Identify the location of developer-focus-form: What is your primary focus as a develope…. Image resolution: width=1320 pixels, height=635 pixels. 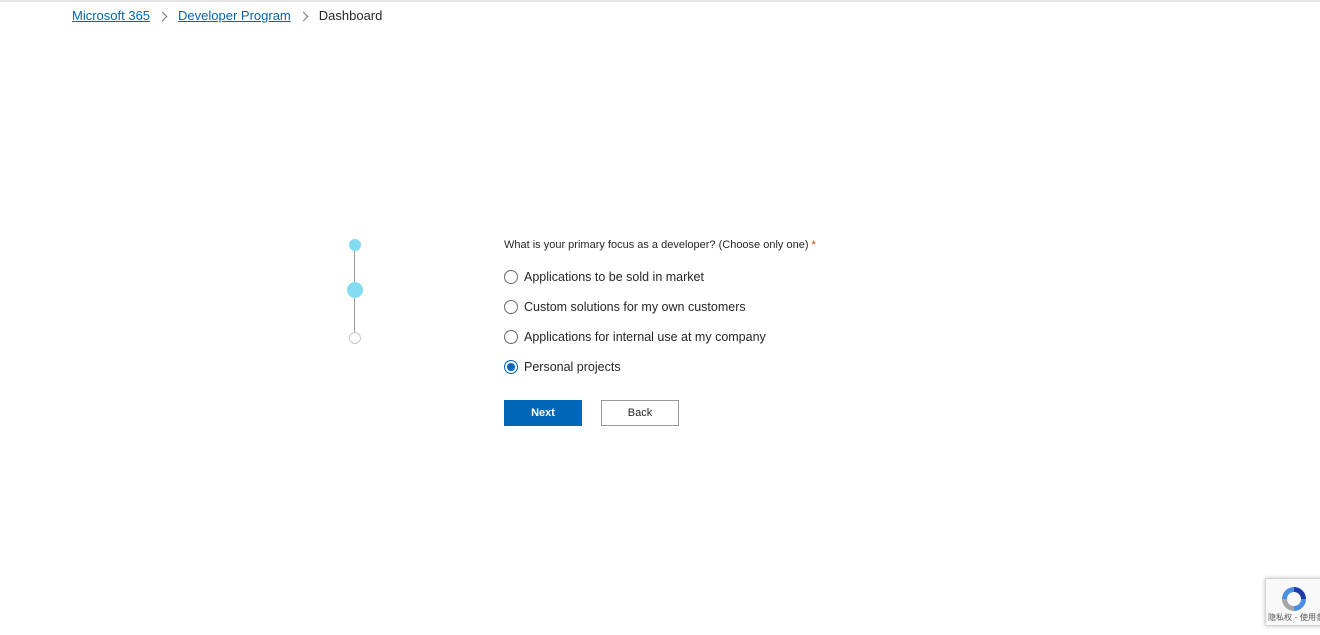
(754, 332).